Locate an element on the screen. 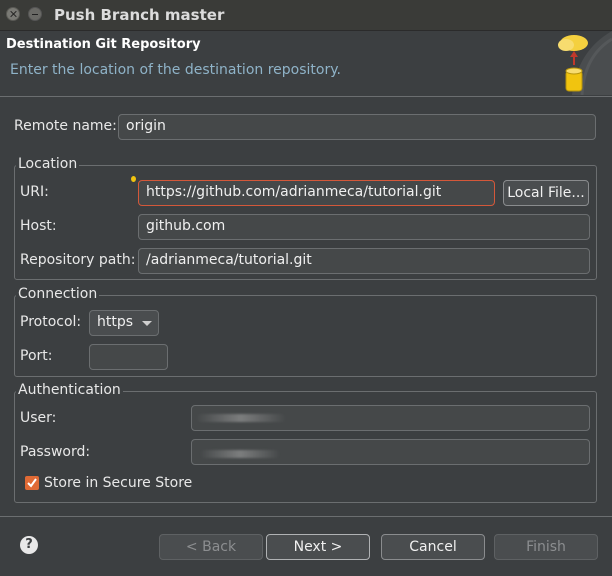 The height and width of the screenshot is (576, 612). close-window-icon is located at coordinates (13, 14).